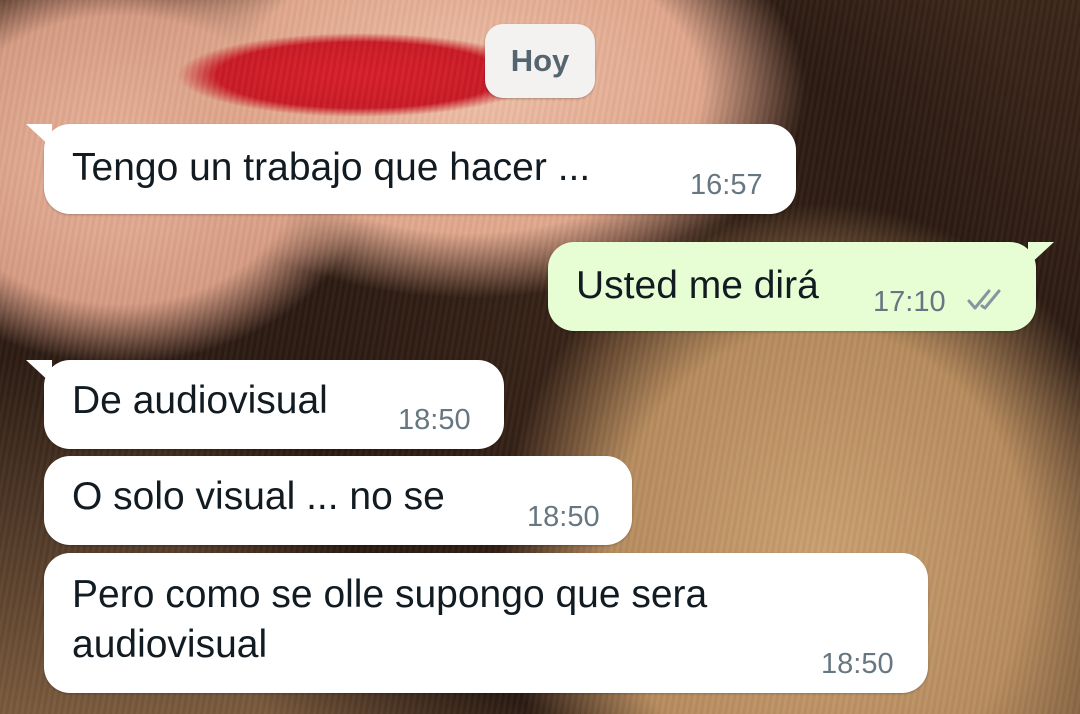 This screenshot has height=714, width=1080. What do you see at coordinates (200, 400) in the screenshot?
I see `message-text: De audiovisual` at bounding box center [200, 400].